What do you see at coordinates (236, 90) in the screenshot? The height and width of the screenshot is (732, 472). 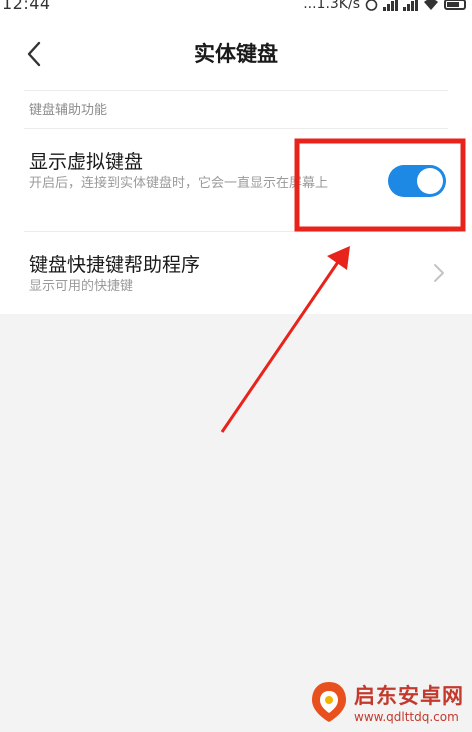 I see `divider` at bounding box center [236, 90].